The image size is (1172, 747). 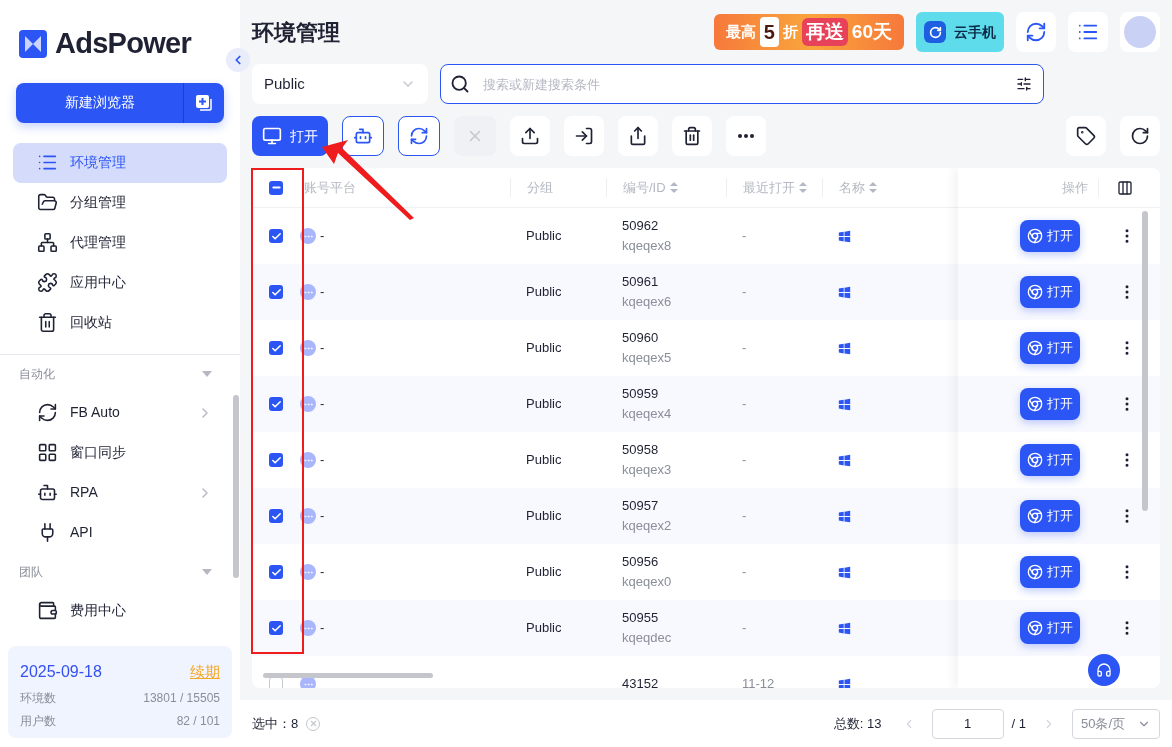 What do you see at coordinates (204, 102) in the screenshot?
I see `add-icon` at bounding box center [204, 102].